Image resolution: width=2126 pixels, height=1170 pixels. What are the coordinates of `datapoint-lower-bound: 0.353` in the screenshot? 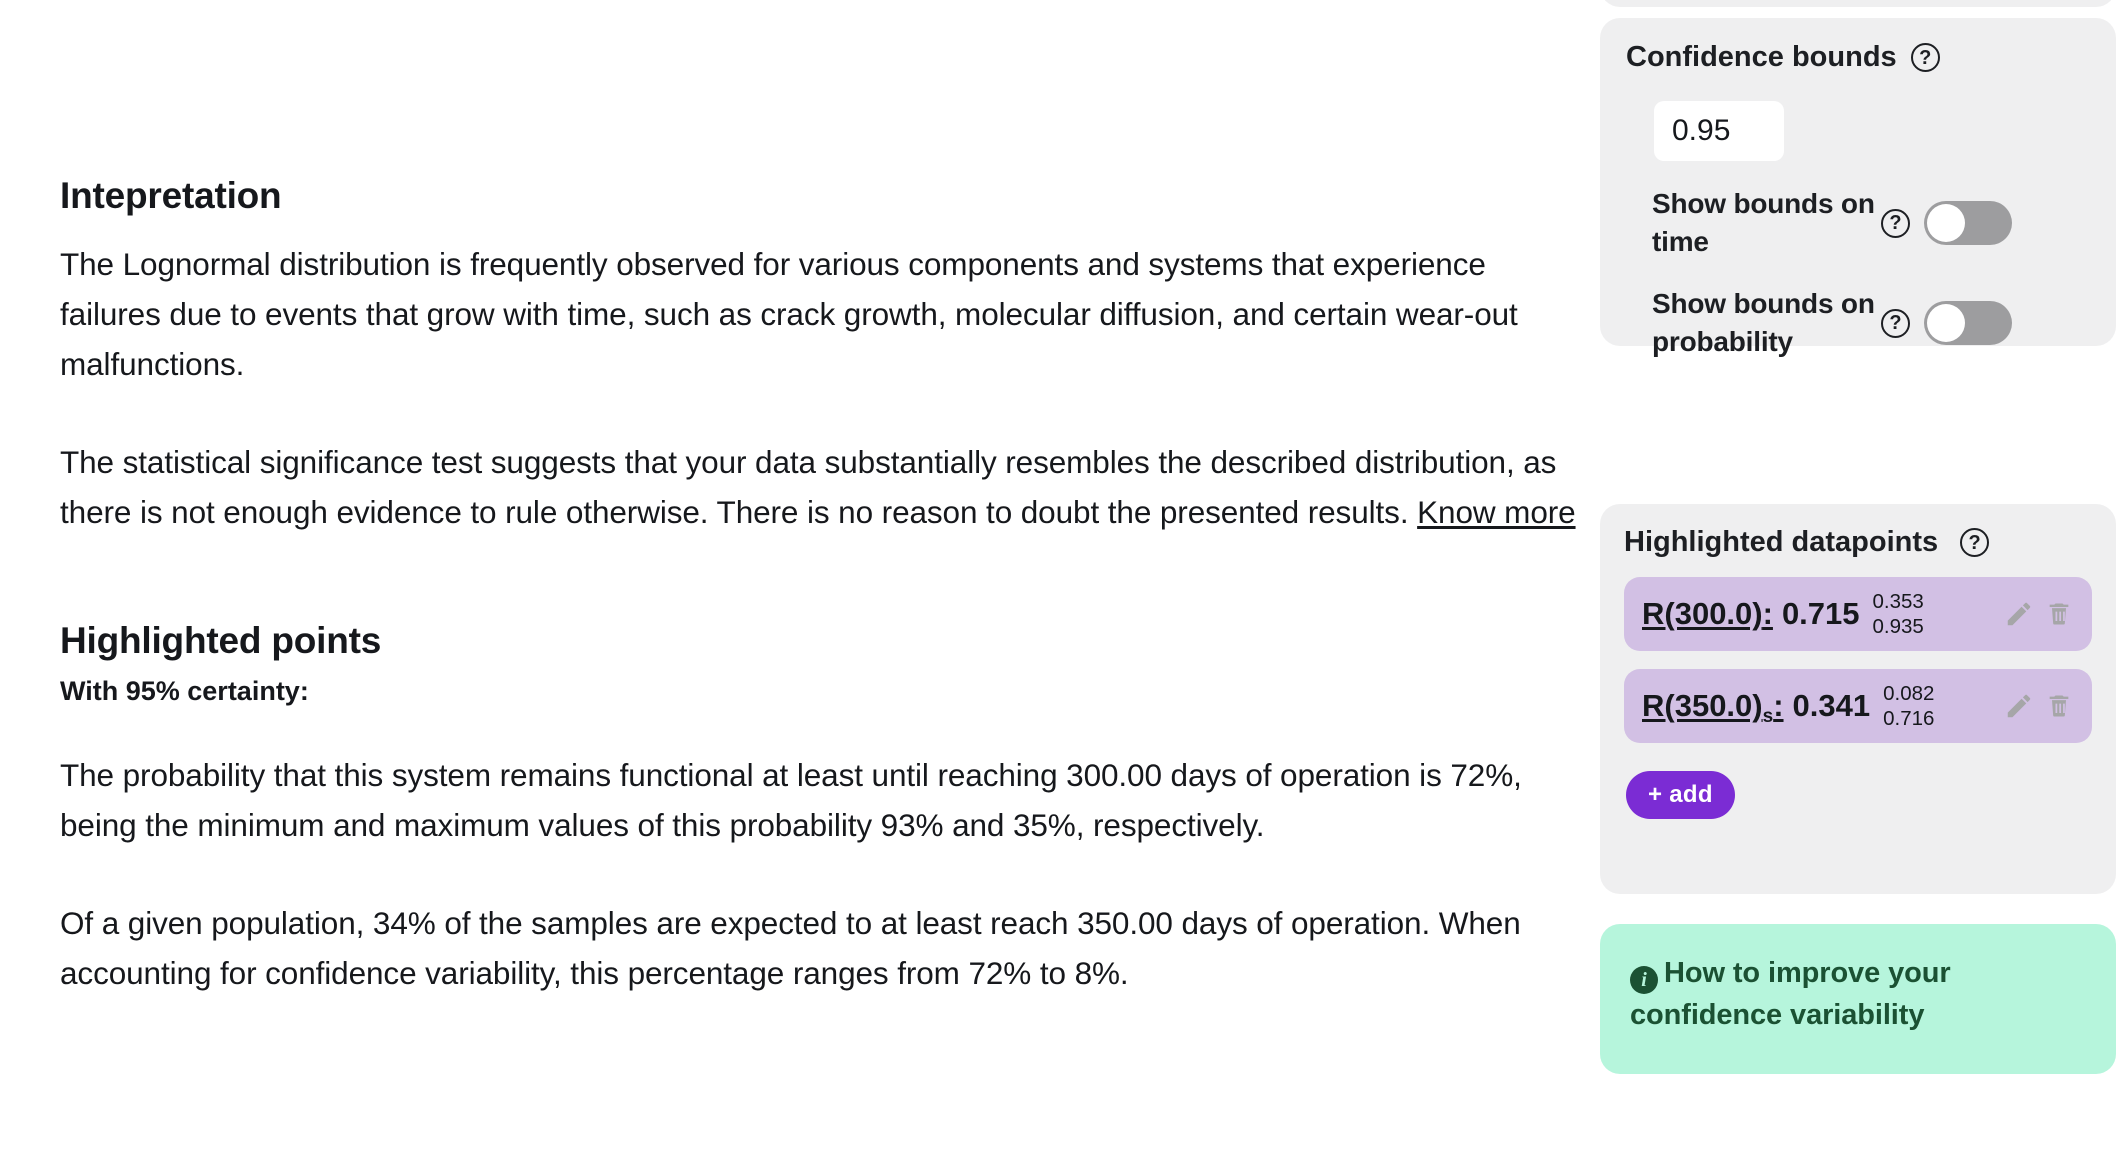 It's located at (1898, 601).